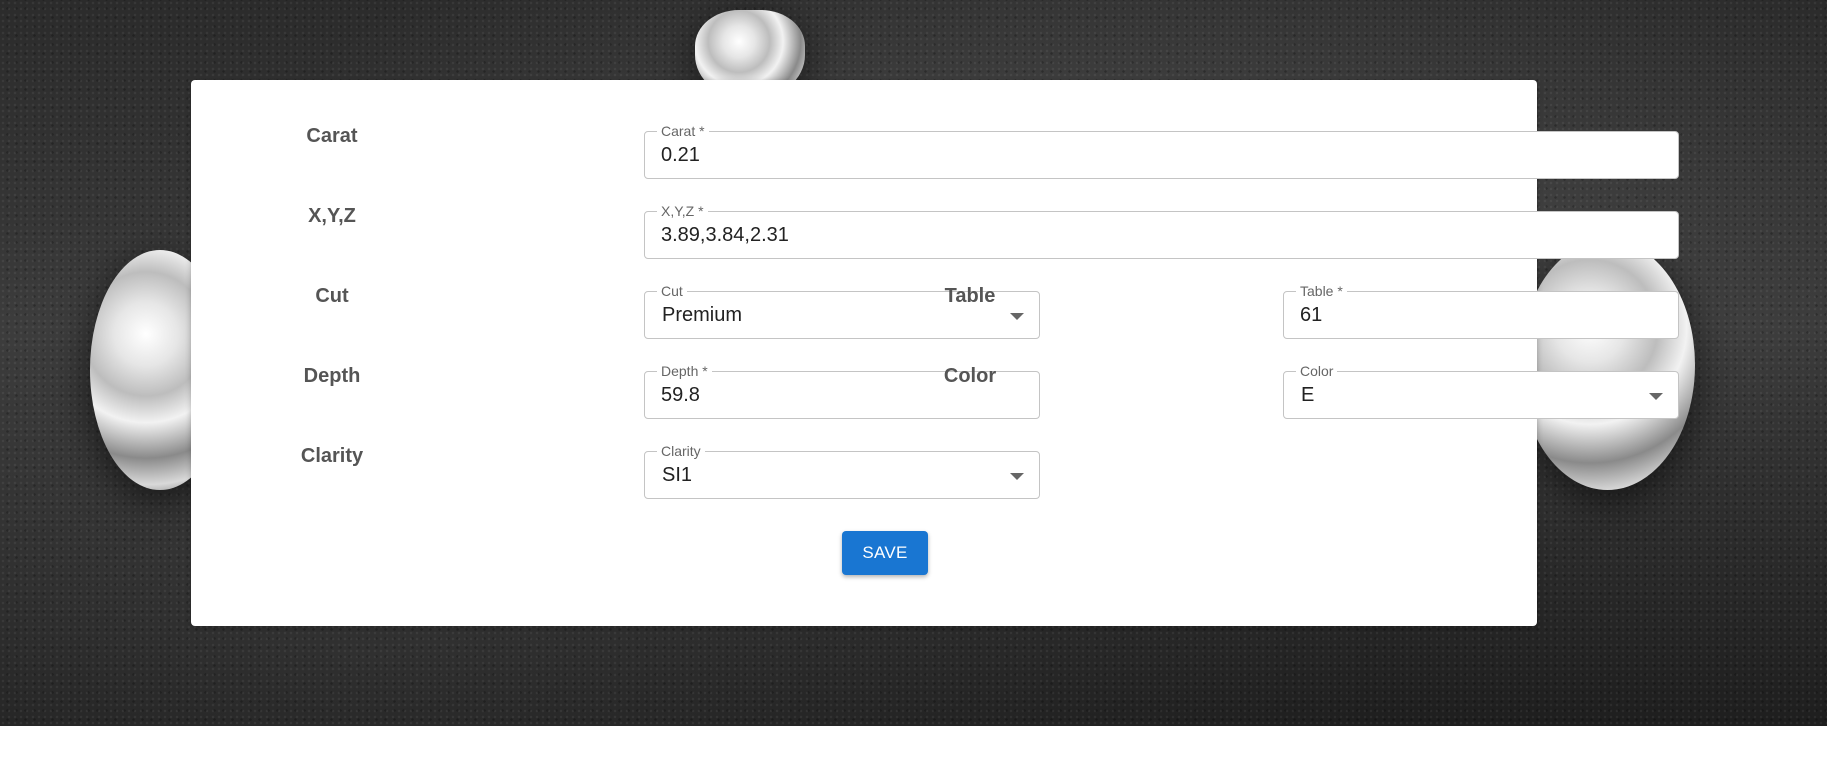  What do you see at coordinates (1161, 155) in the screenshot?
I see `carat-input` at bounding box center [1161, 155].